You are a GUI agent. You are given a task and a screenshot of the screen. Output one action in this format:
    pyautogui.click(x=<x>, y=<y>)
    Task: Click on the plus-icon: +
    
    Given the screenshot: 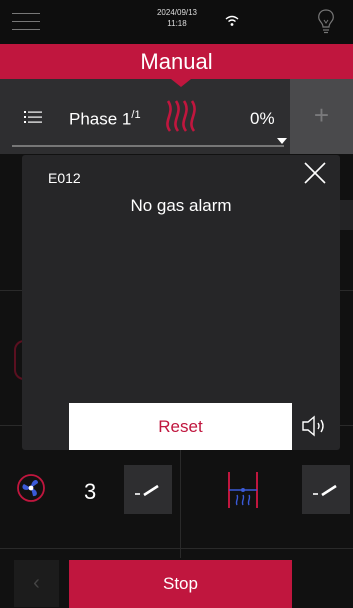 What is the action you would take?
    pyautogui.click(x=321, y=115)
    